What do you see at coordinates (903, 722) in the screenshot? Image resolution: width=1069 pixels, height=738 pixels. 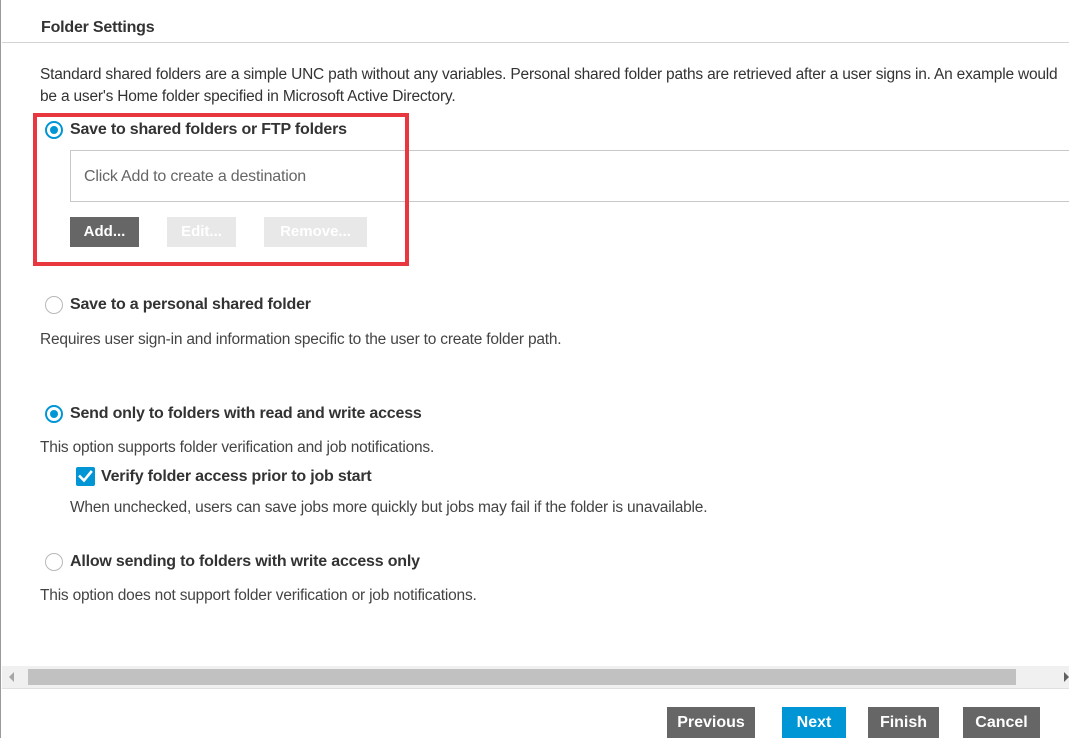 I see `finish-button: Finish` at bounding box center [903, 722].